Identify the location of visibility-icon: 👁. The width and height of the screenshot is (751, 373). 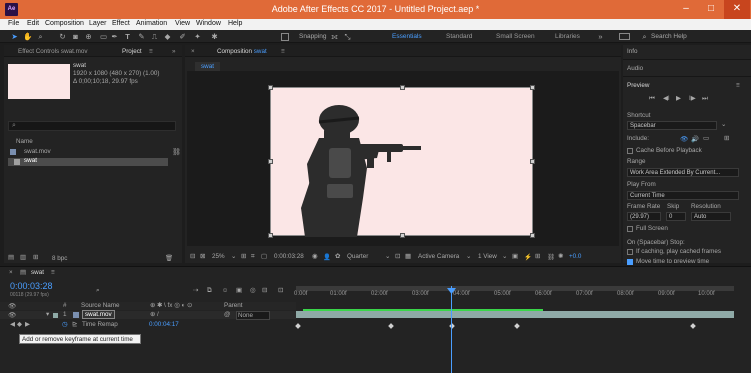
(12, 315).